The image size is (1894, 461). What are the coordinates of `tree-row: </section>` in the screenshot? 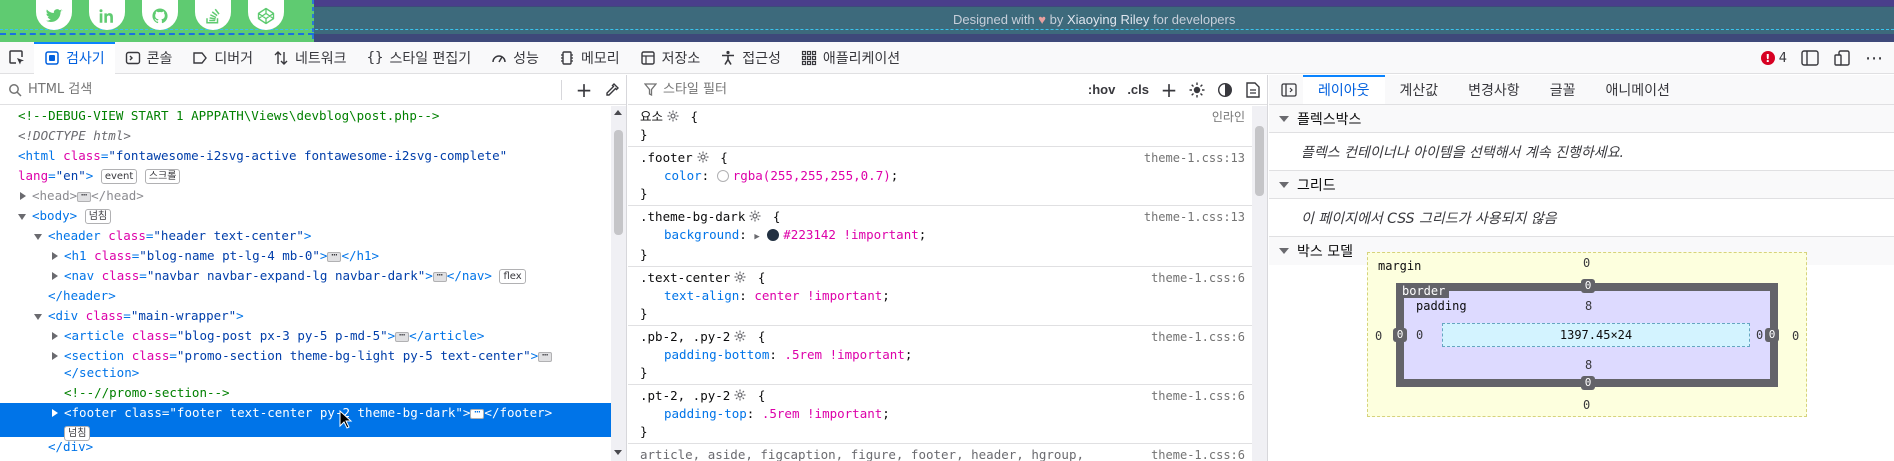 It's located at (306, 374).